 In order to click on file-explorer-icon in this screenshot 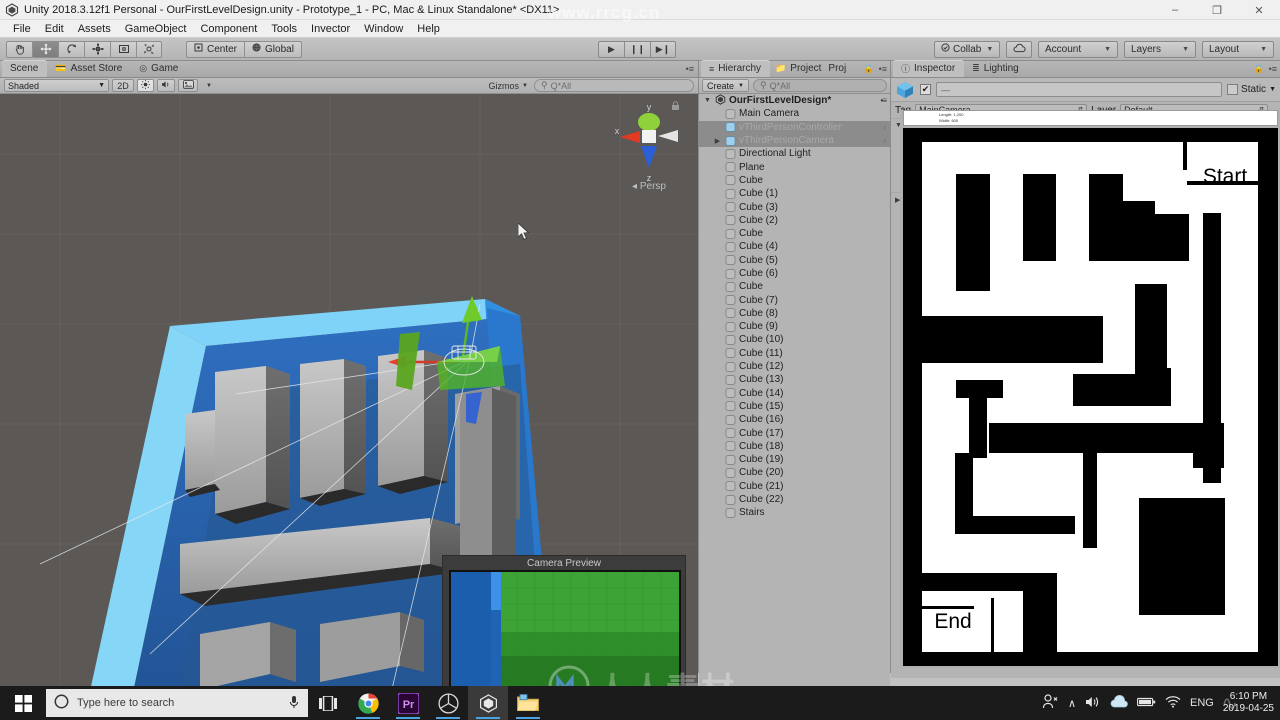, I will do `click(528, 703)`.